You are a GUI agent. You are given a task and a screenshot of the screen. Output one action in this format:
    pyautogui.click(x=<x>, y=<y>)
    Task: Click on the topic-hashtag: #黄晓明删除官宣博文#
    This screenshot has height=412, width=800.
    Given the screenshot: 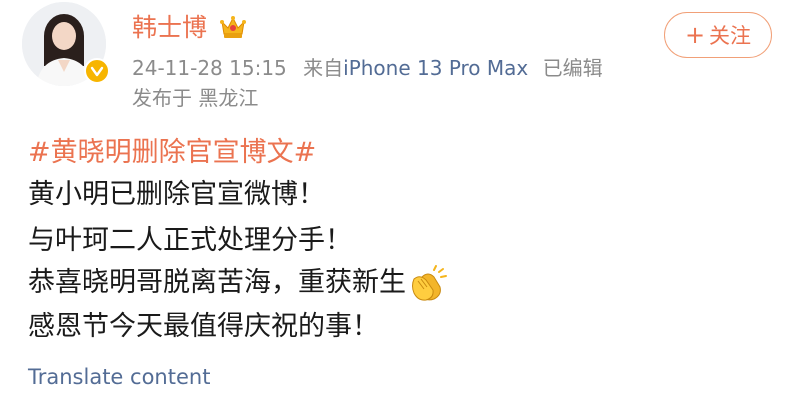 What is the action you would take?
    pyautogui.click(x=172, y=153)
    